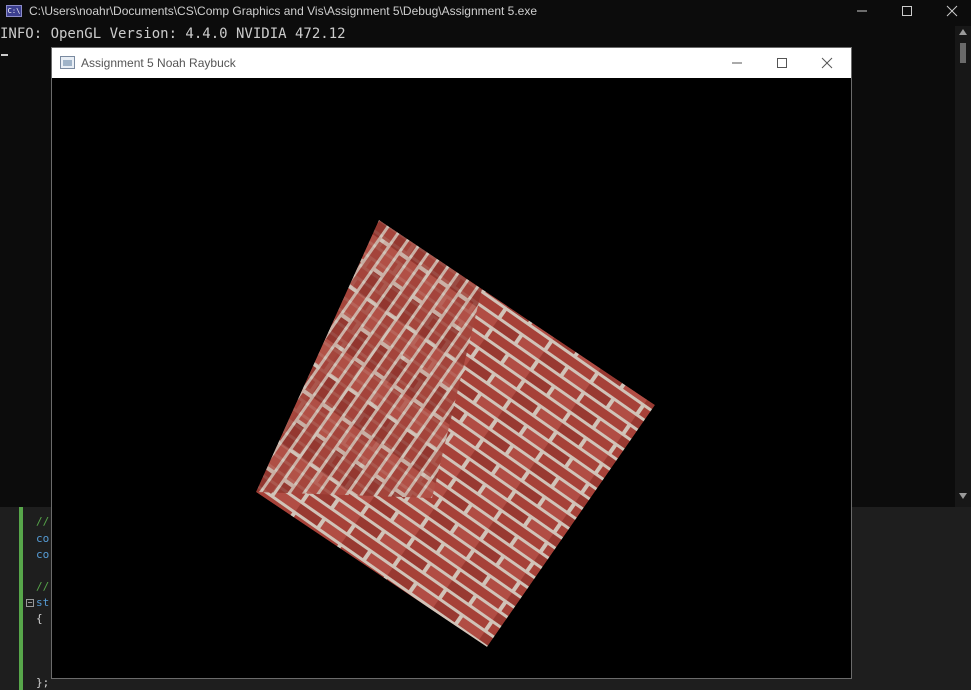  I want to click on console-scrollbar, so click(963, 266).